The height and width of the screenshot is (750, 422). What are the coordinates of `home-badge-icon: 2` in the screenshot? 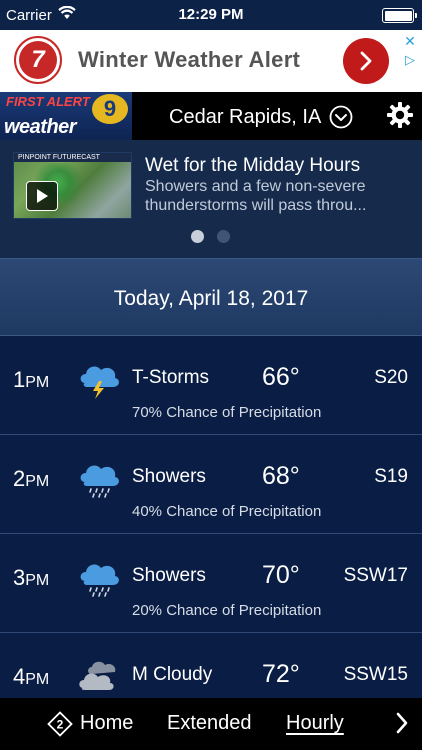 It's located at (60, 724).